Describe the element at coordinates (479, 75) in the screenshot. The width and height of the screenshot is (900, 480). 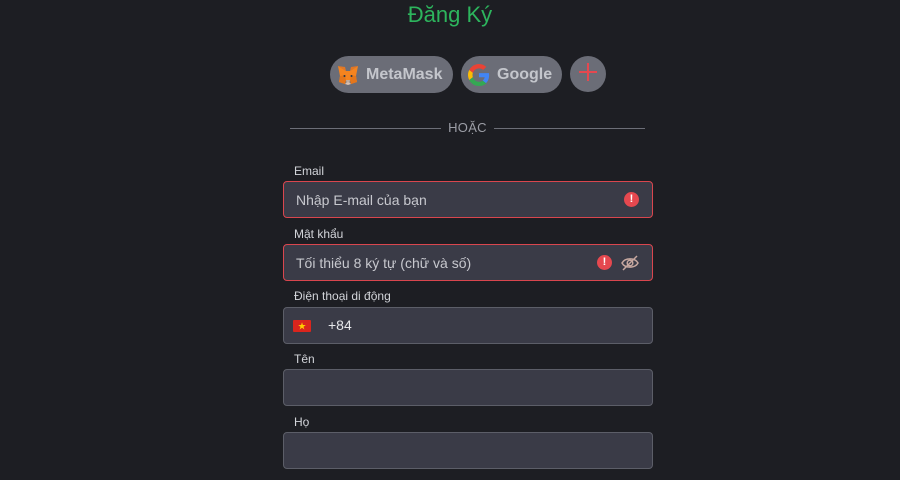
I see `google-icon` at that location.